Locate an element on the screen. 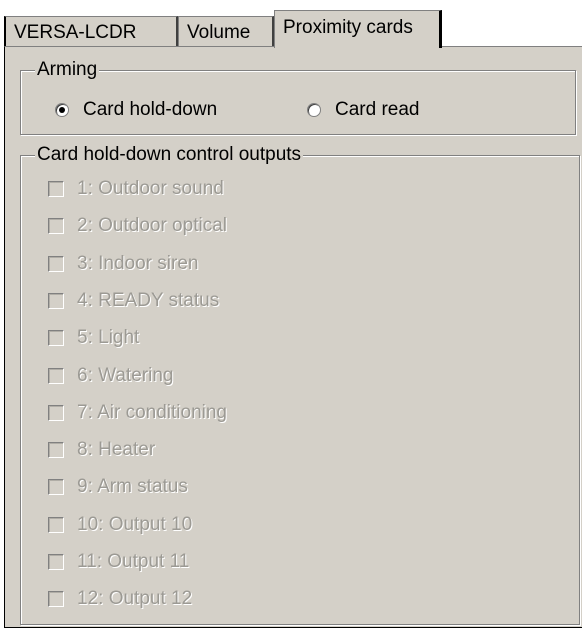 Image resolution: width=582 pixels, height=632 pixels. output-checkbox-row: 6: Watering is located at coordinates (110, 376).